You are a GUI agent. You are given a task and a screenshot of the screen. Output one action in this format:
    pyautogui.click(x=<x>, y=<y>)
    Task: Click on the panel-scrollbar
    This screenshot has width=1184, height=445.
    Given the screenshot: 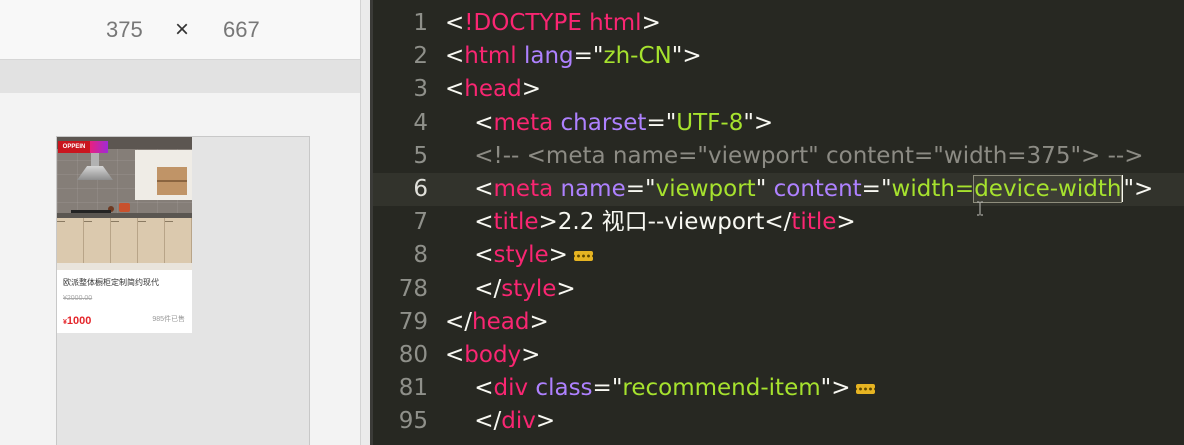 What is the action you would take?
    pyautogui.click(x=365, y=222)
    